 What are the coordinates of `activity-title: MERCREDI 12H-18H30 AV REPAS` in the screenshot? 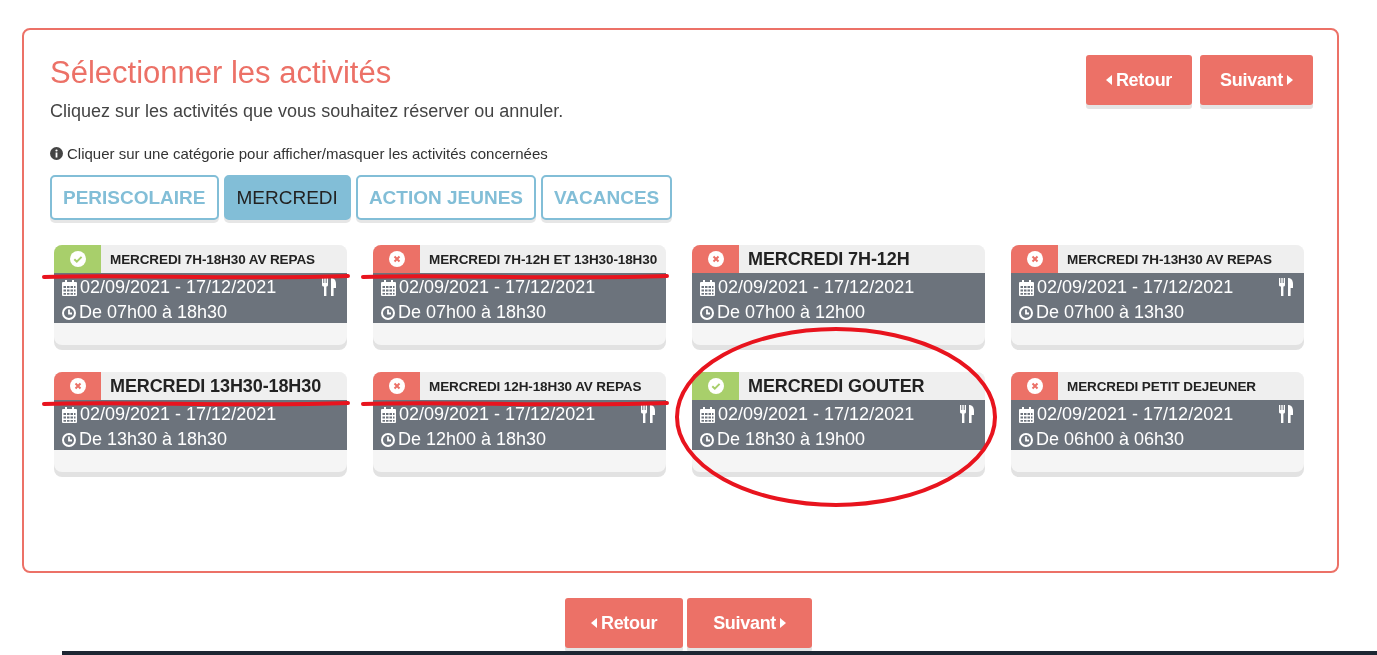 It's located at (535, 386).